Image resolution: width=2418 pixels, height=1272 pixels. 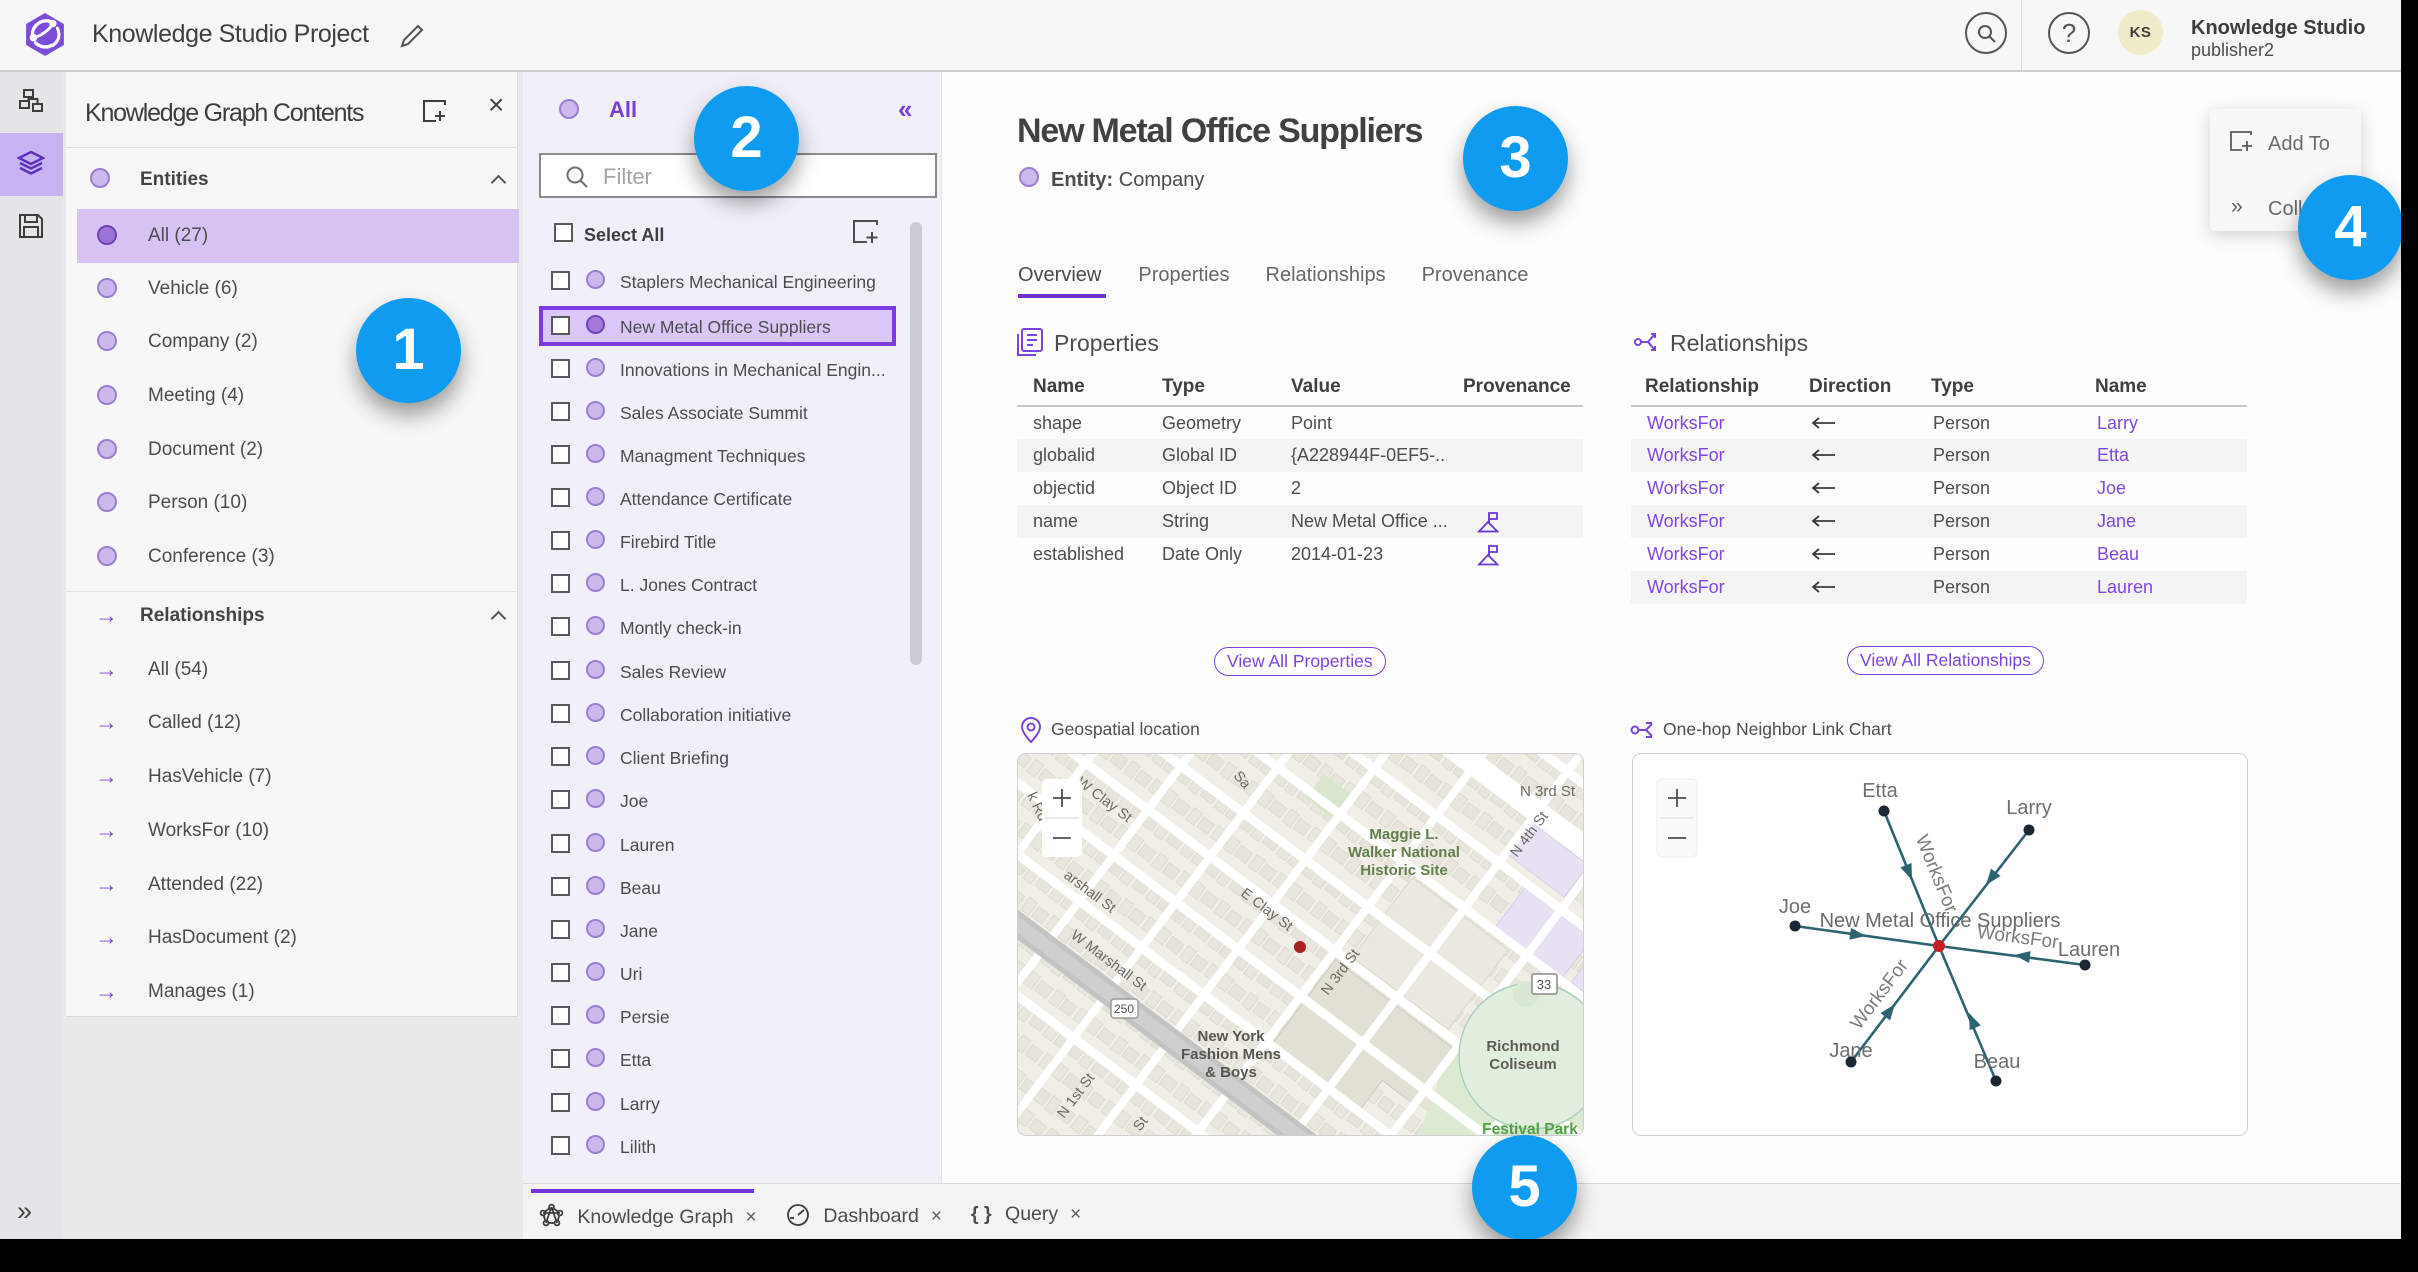 I want to click on svg-text: 250, so click(x=1124, y=1009).